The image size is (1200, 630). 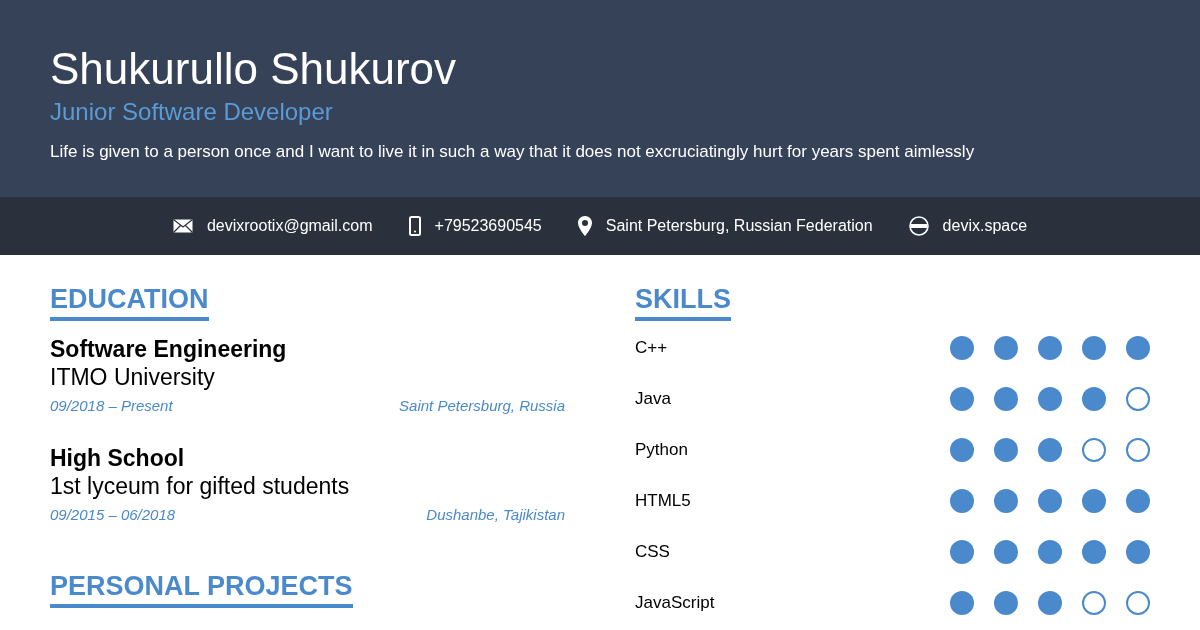 What do you see at coordinates (918, 226) in the screenshot?
I see `globe-icon` at bounding box center [918, 226].